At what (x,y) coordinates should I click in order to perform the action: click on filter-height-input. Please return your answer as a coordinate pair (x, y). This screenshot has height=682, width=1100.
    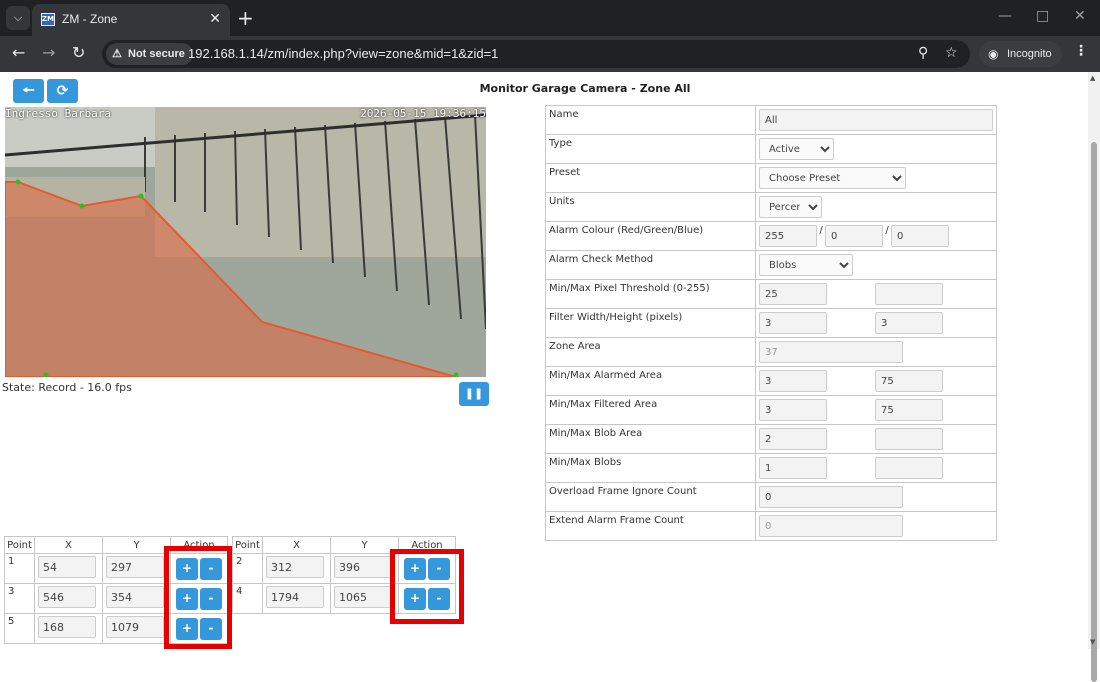
    Looking at the image, I should click on (909, 323).